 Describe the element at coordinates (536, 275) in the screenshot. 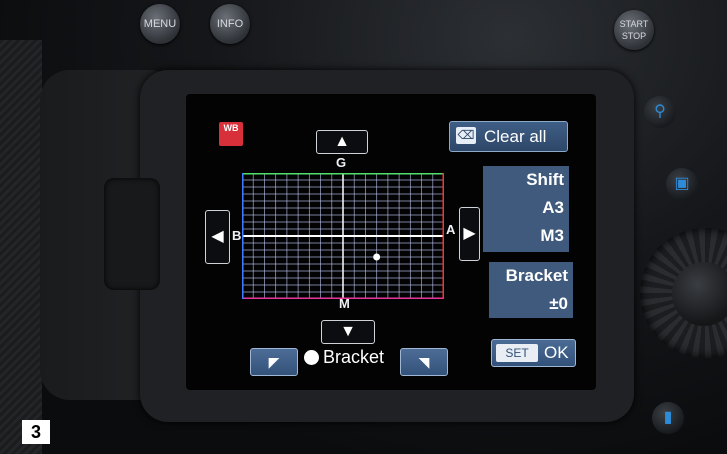

I see `bracket-title: Bracket` at that location.